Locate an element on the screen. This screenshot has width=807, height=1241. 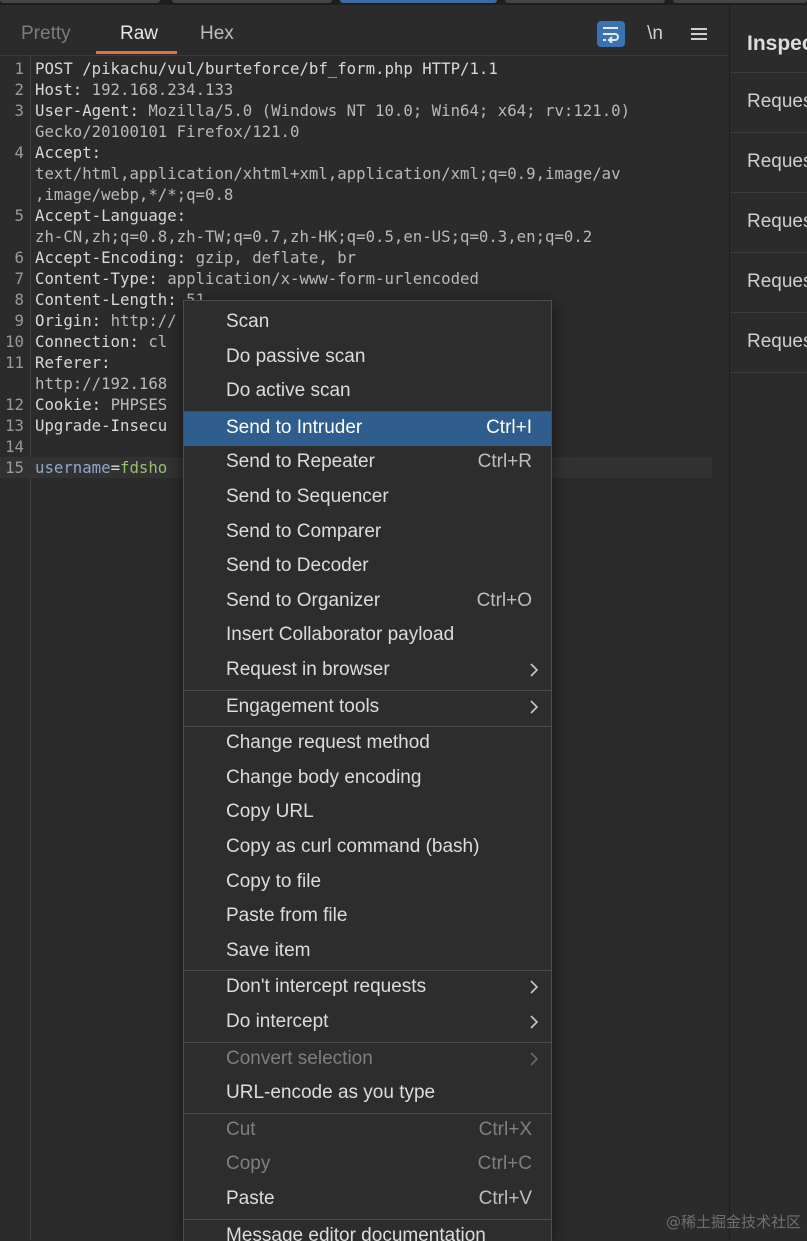
menu-item-send-to-decoder: Send to Decoder is located at coordinates (367, 567).